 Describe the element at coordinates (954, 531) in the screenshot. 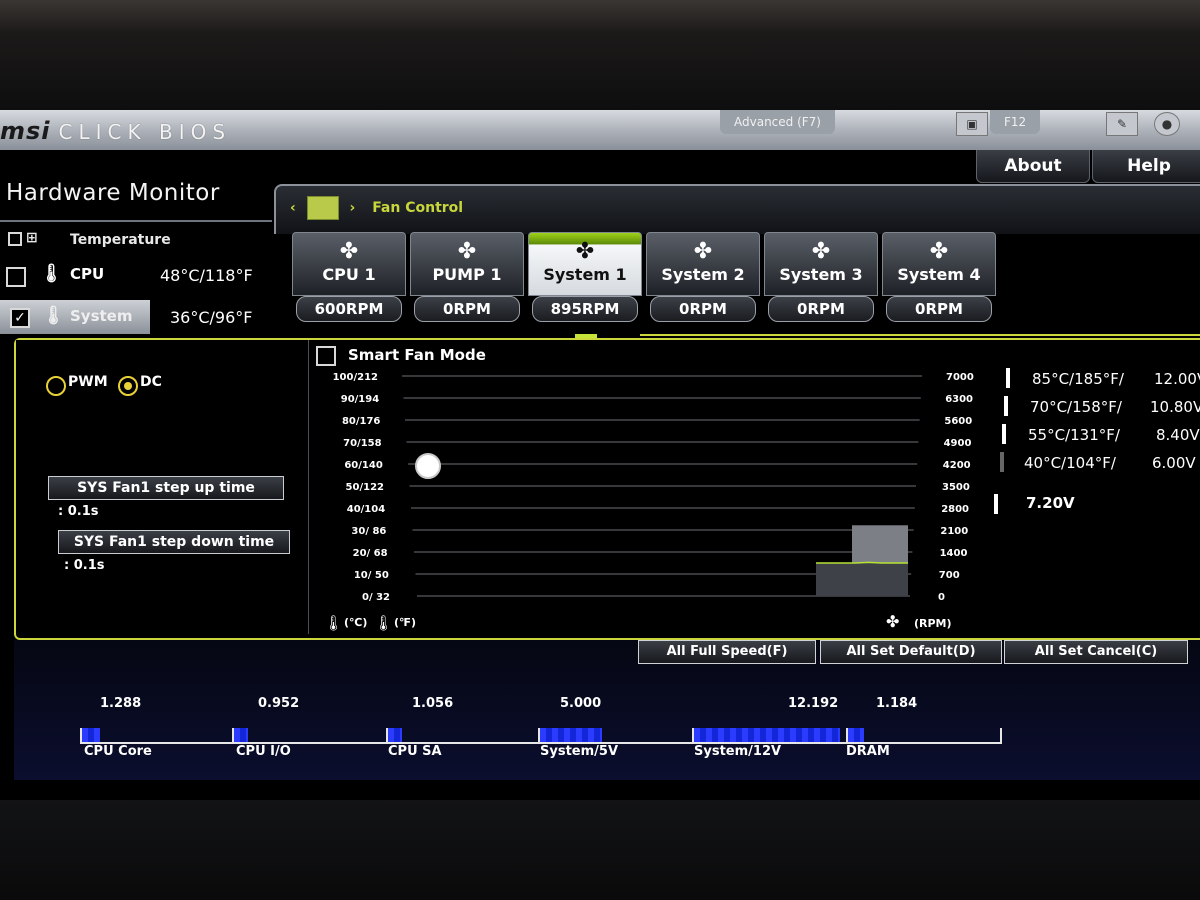

I see `rpm-tick-label: 2100` at that location.